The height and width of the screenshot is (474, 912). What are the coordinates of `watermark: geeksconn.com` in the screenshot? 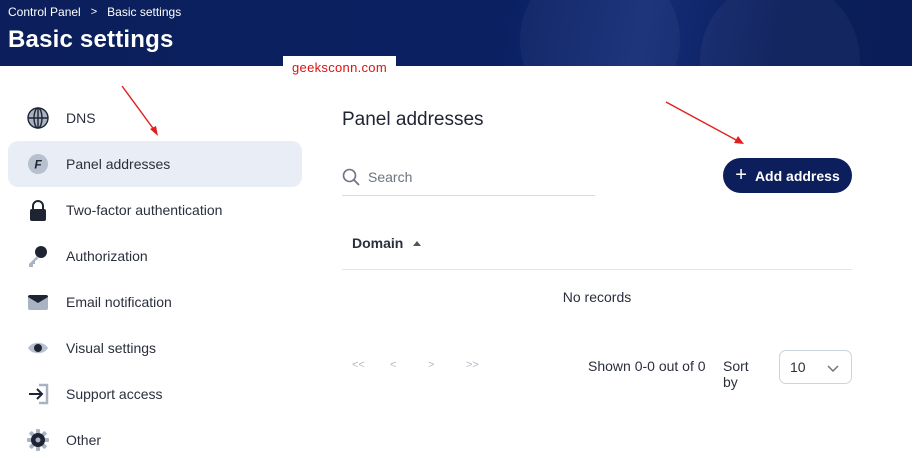 It's located at (339, 67).